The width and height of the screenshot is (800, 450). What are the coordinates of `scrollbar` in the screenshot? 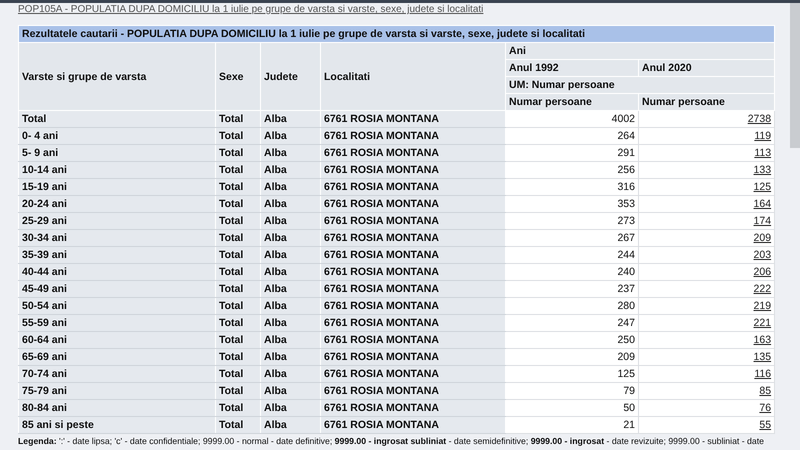 It's located at (795, 75).